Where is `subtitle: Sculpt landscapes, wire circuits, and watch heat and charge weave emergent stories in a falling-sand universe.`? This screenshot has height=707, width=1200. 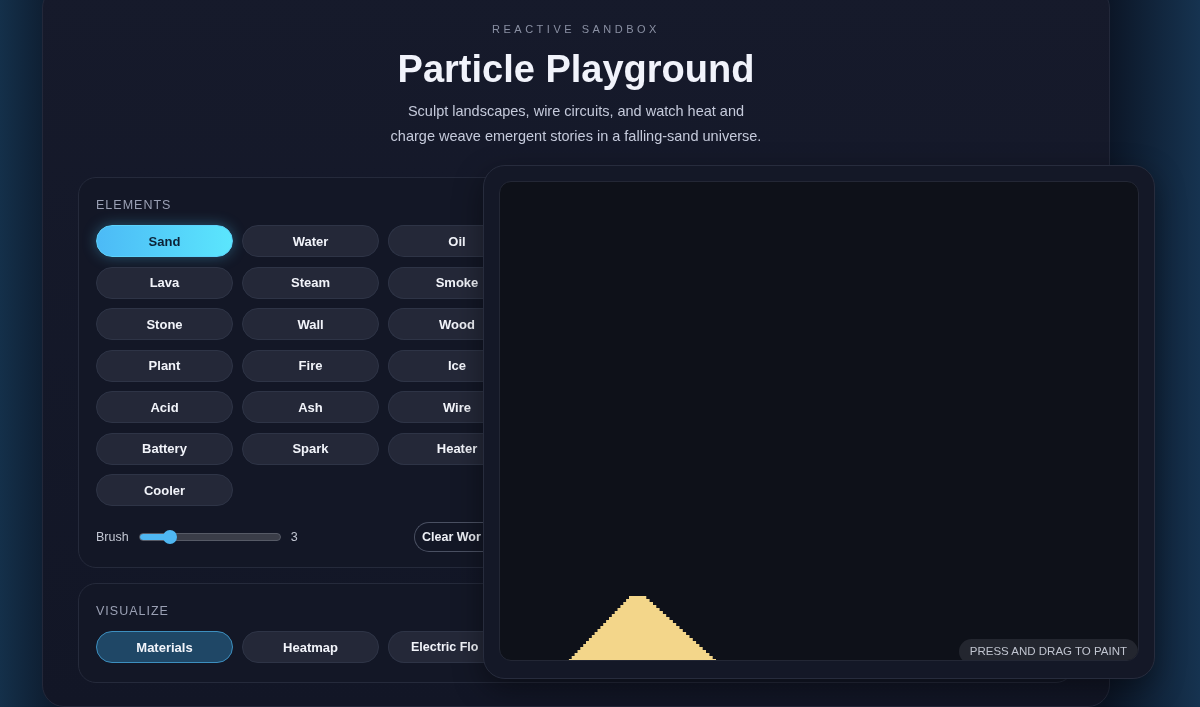 subtitle: Sculpt landscapes, wire circuits, and watch heat and charge weave emergent stories in a falling-sand universe. is located at coordinates (576, 124).